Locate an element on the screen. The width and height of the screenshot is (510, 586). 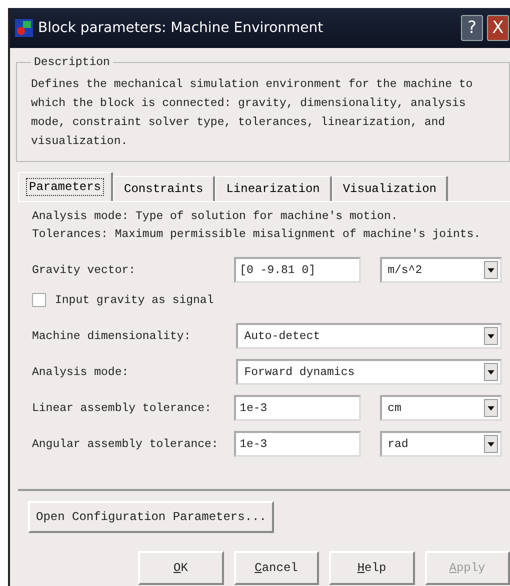
help-button: ? is located at coordinates (472, 28).